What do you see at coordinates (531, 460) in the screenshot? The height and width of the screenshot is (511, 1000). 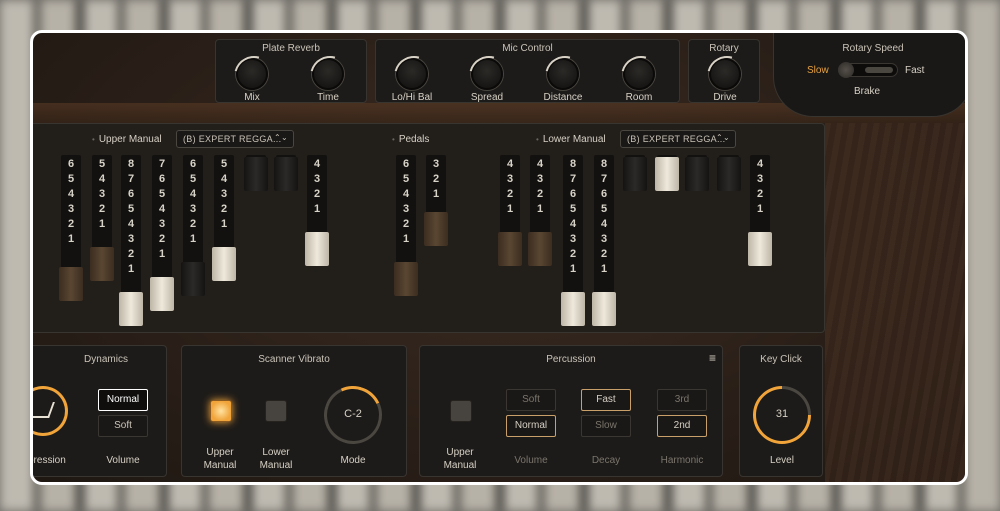 I see `perc-volume-label: Volume` at bounding box center [531, 460].